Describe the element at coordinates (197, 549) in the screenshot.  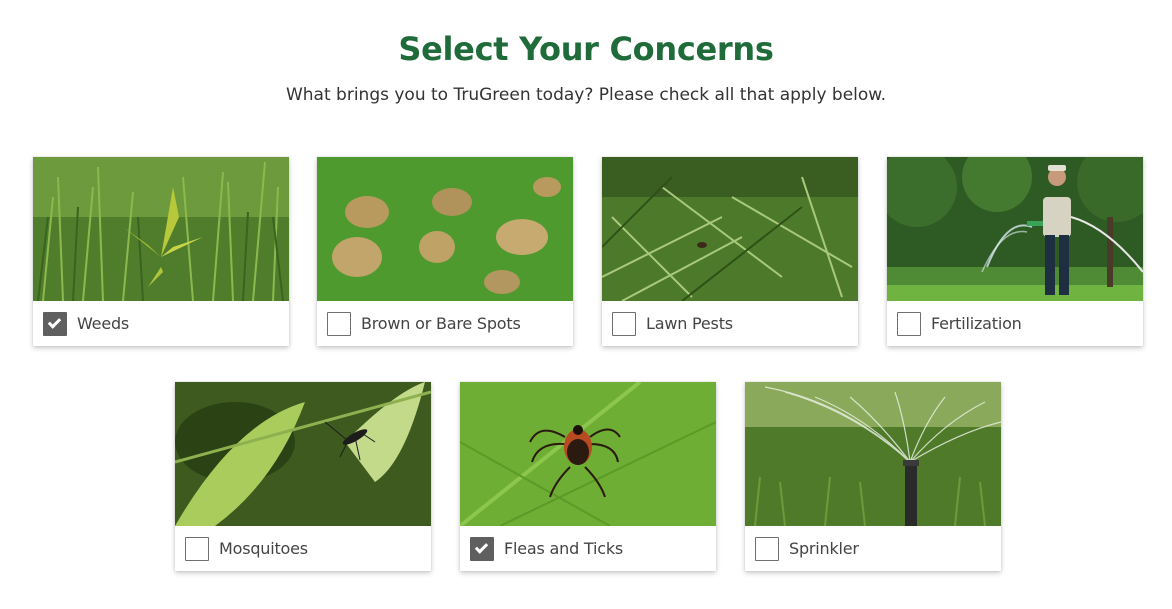
I see `mosquitoes-checkbox` at that location.